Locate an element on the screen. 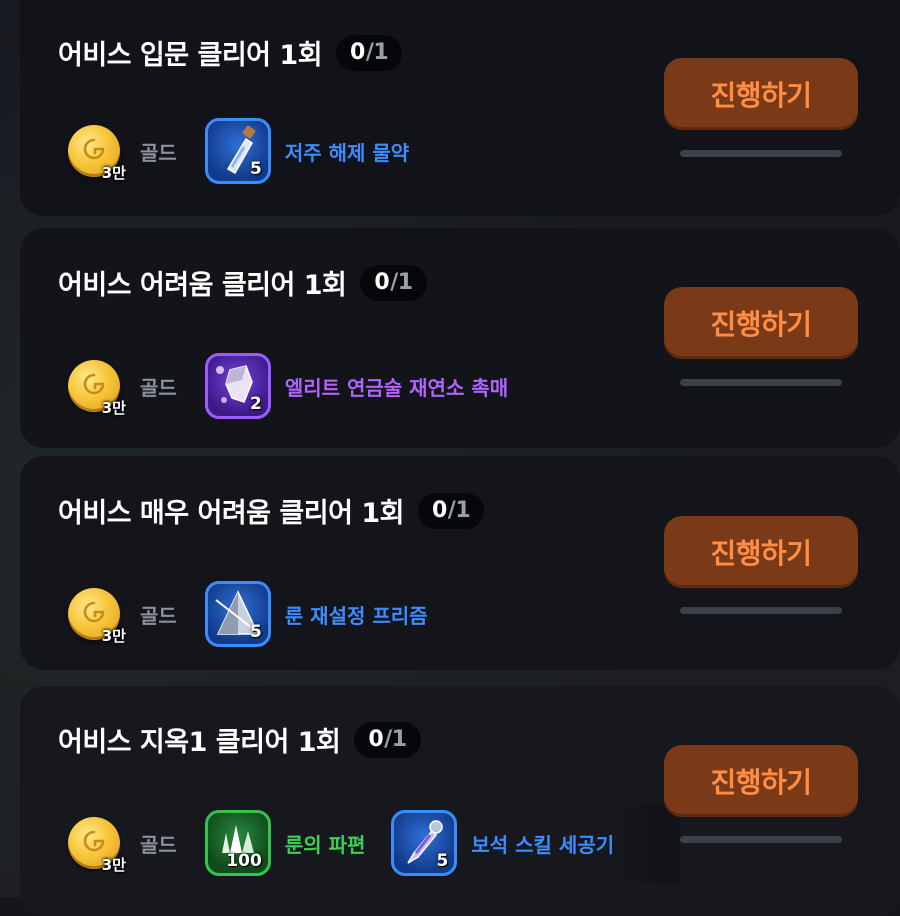 This screenshot has height=916, width=900. reward-overflow-fade is located at coordinates (645, 843).